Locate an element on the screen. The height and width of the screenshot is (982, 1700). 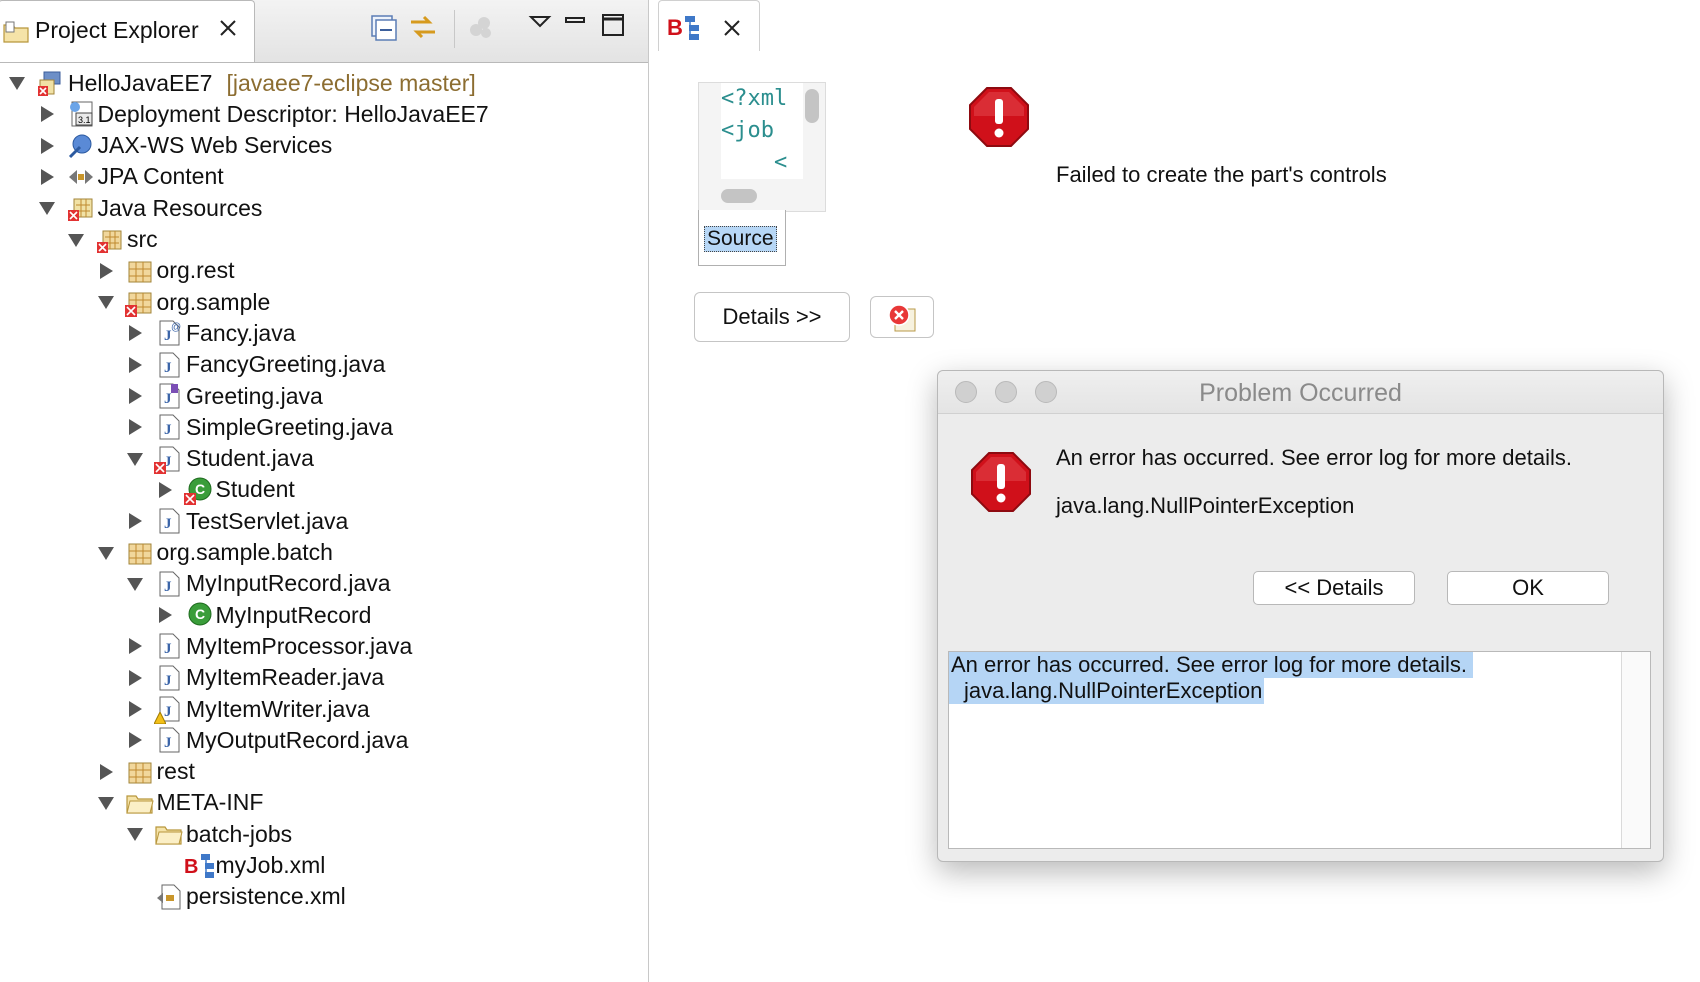
tree-item: org.sample.batch is located at coordinates (215, 553).